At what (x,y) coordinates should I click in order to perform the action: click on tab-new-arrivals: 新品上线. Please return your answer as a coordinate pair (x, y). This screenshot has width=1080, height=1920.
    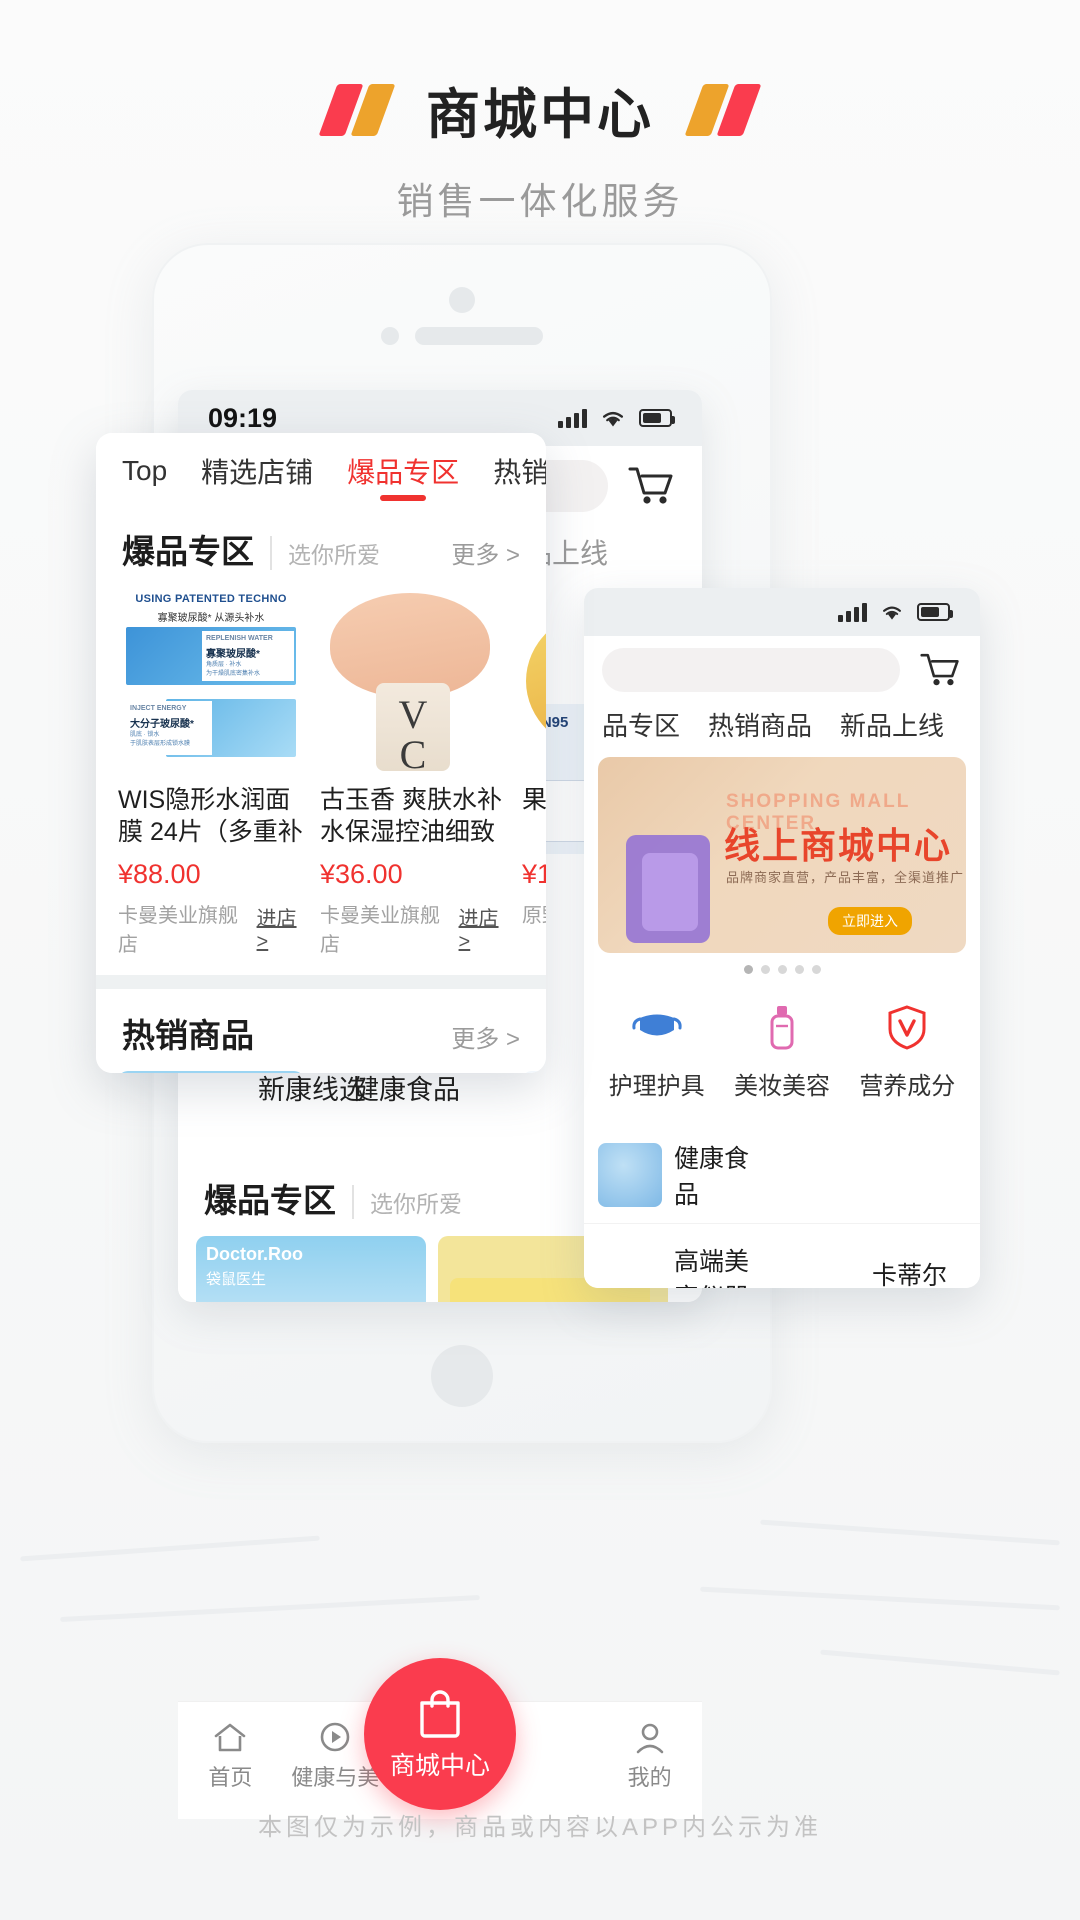
    Looking at the image, I should click on (892, 731).